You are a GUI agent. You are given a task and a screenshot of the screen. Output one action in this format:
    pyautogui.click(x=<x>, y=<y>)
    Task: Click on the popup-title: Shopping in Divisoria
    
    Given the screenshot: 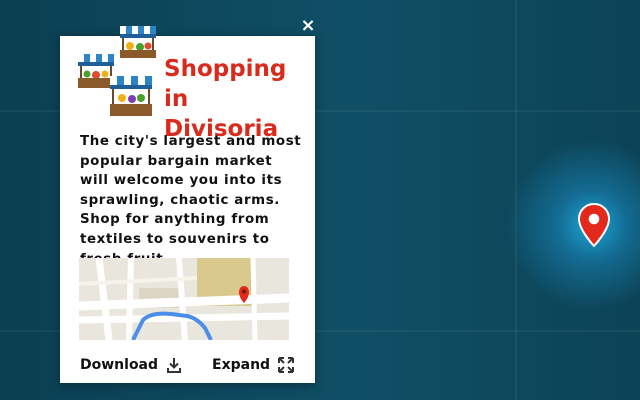 What is the action you would take?
    pyautogui.click(x=236, y=99)
    